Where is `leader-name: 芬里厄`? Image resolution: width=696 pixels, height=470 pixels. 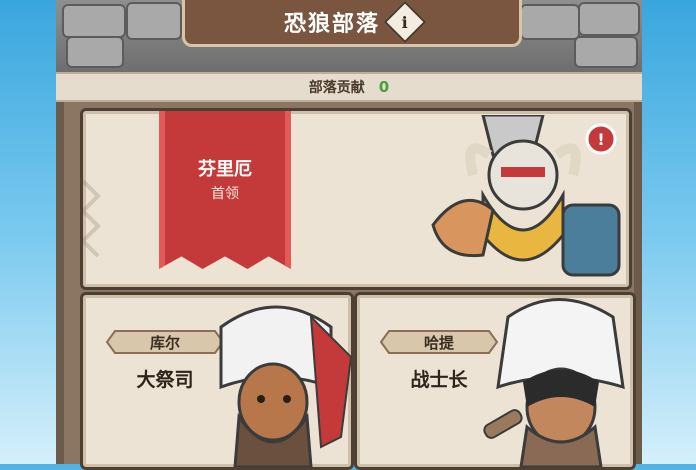 leader-name: 芬里厄 is located at coordinates (225, 169).